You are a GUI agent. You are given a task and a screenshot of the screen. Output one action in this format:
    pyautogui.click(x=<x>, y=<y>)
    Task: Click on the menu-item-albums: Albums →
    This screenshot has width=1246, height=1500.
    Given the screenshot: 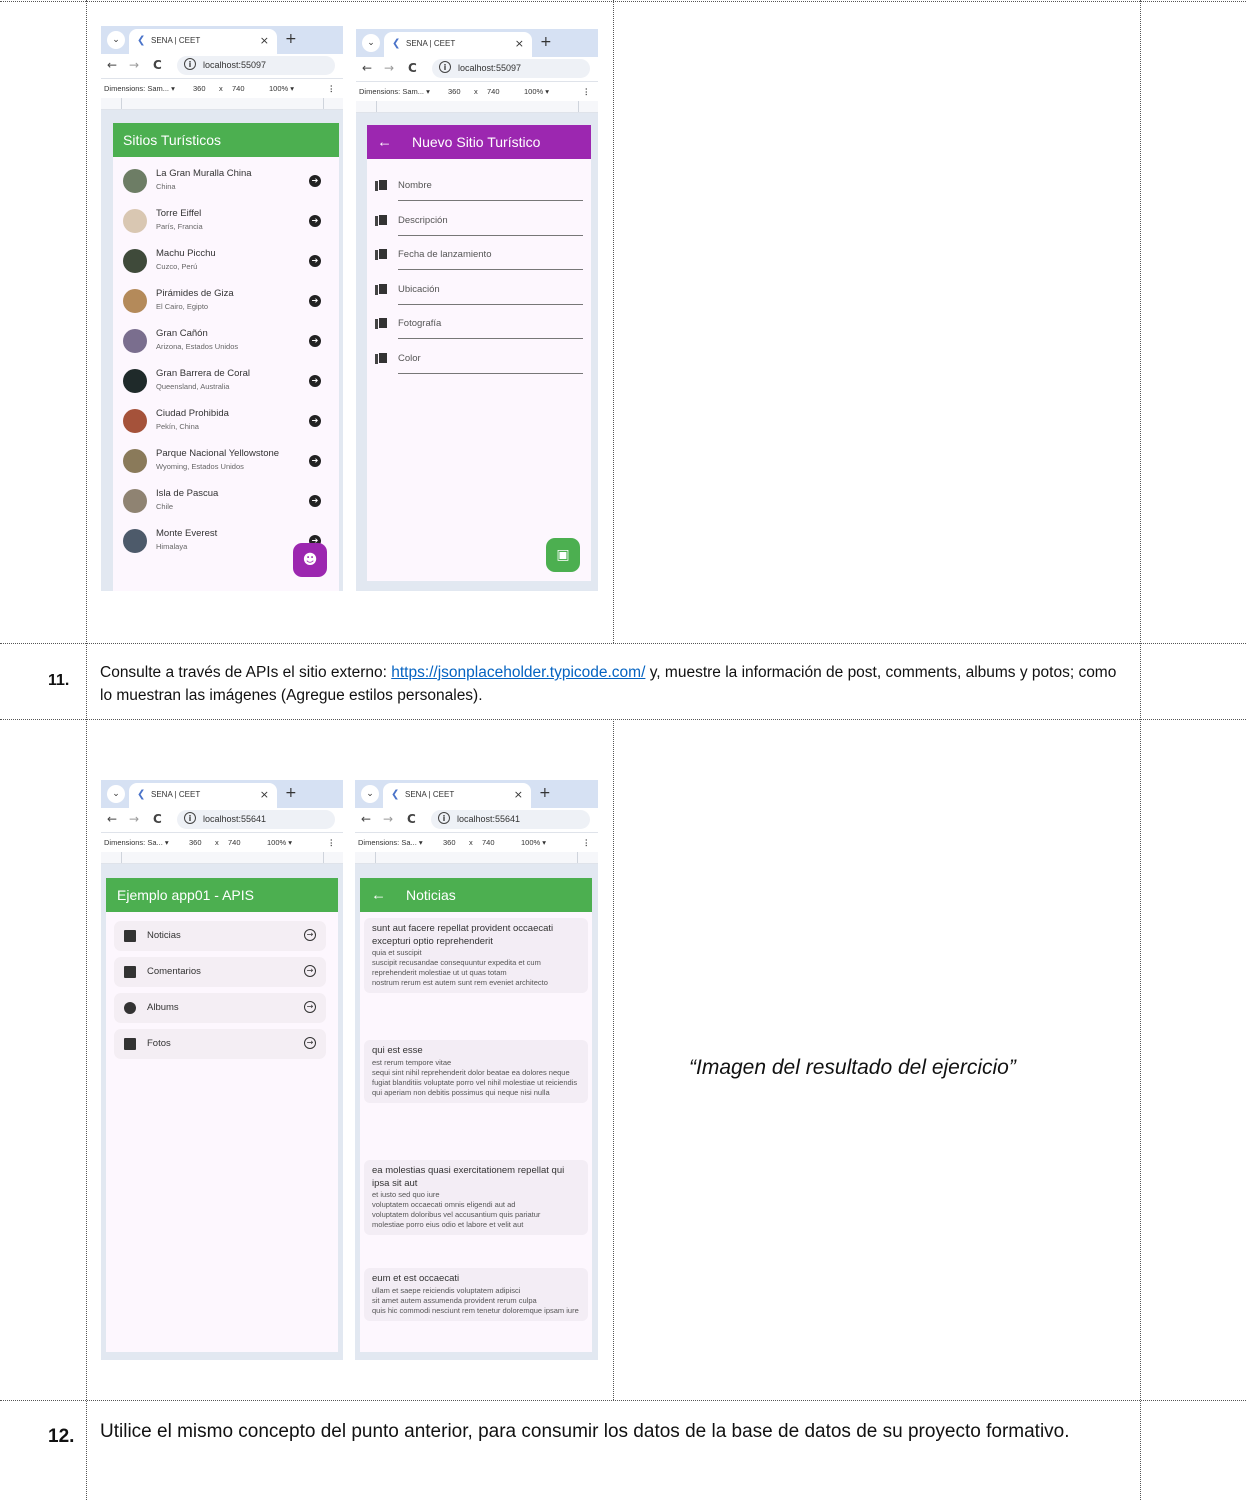 What is the action you would take?
    pyautogui.click(x=220, y=1008)
    